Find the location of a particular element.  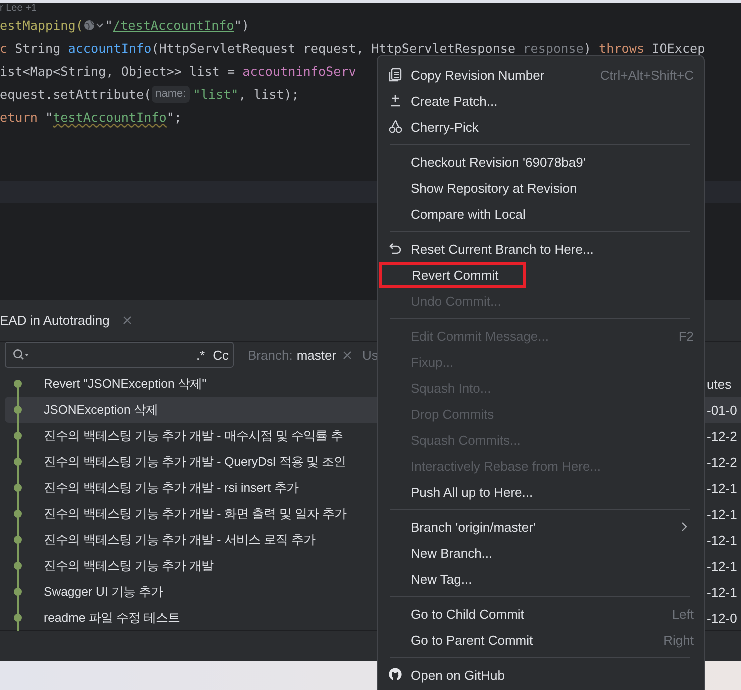

chevron-right-icon is located at coordinates (684, 527).